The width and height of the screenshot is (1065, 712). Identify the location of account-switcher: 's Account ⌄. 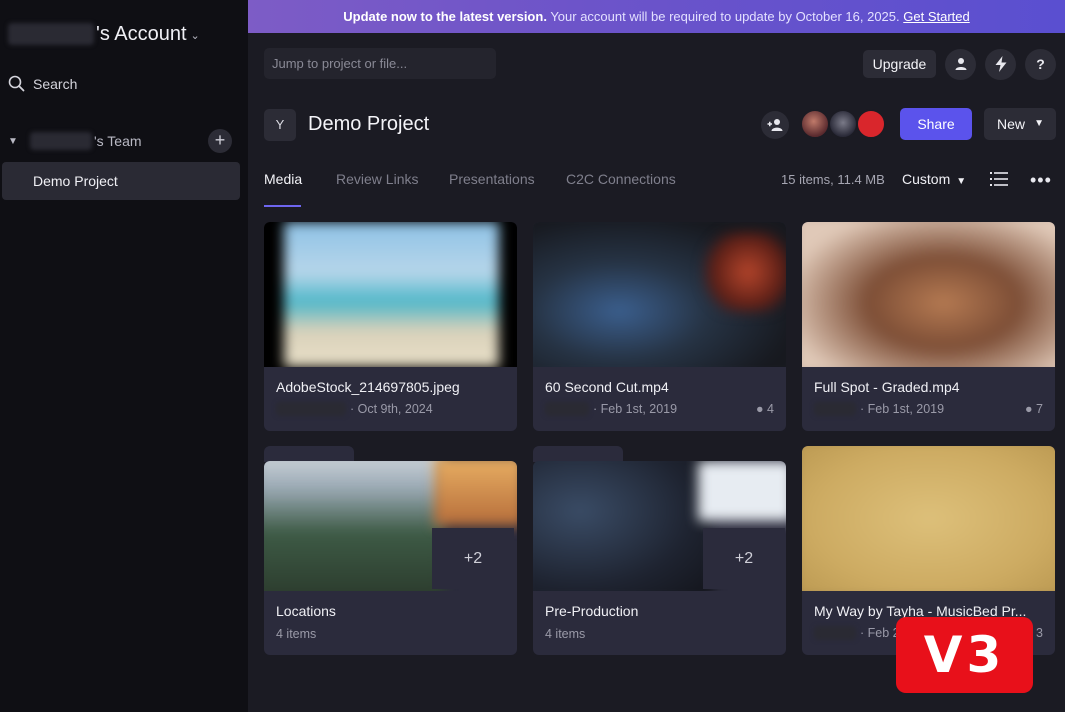
(104, 34).